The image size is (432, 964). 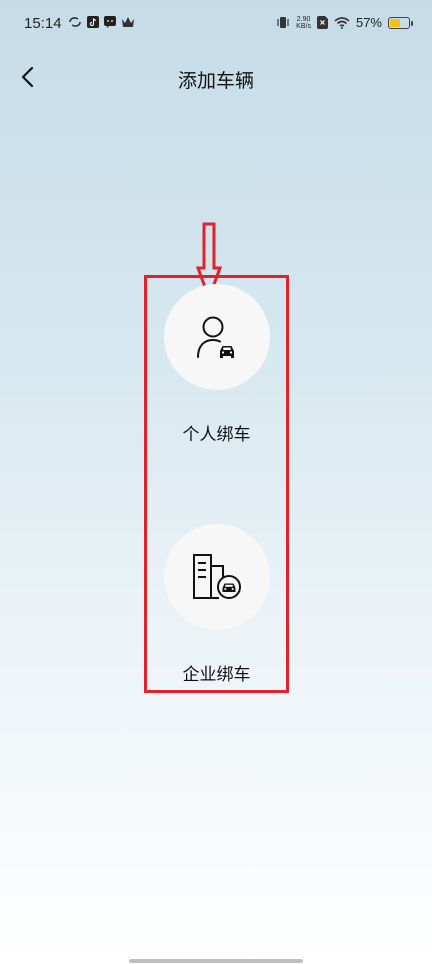 What do you see at coordinates (303, 22) in the screenshot?
I see `network-speed: 2.90 KB/s` at bounding box center [303, 22].